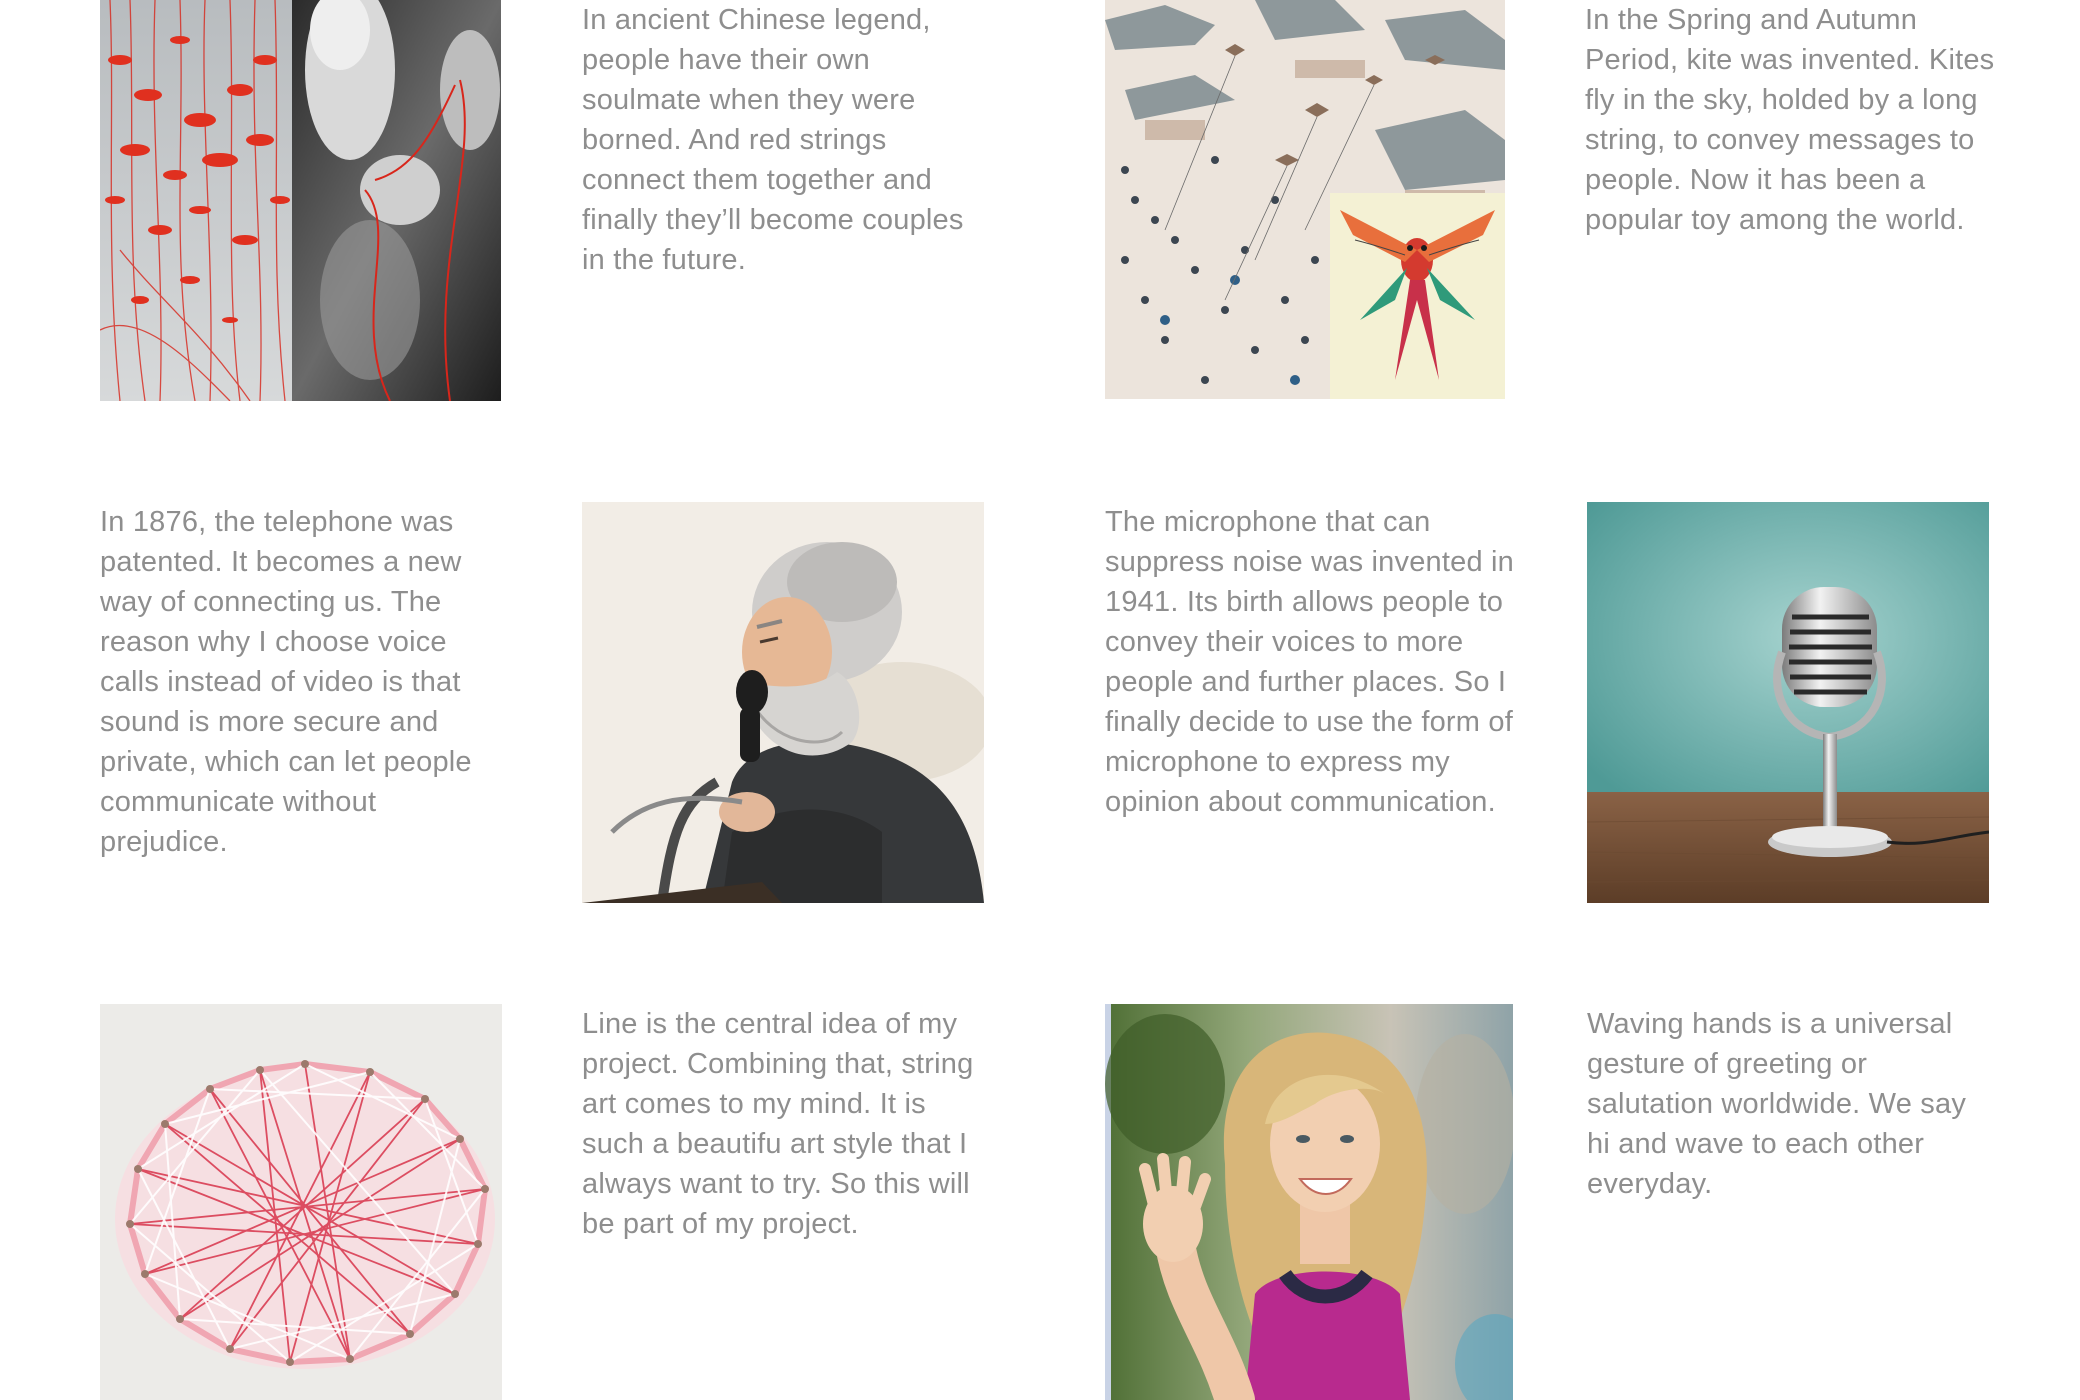  What do you see at coordinates (1309, 1202) in the screenshot?
I see `waving-woman-image` at bounding box center [1309, 1202].